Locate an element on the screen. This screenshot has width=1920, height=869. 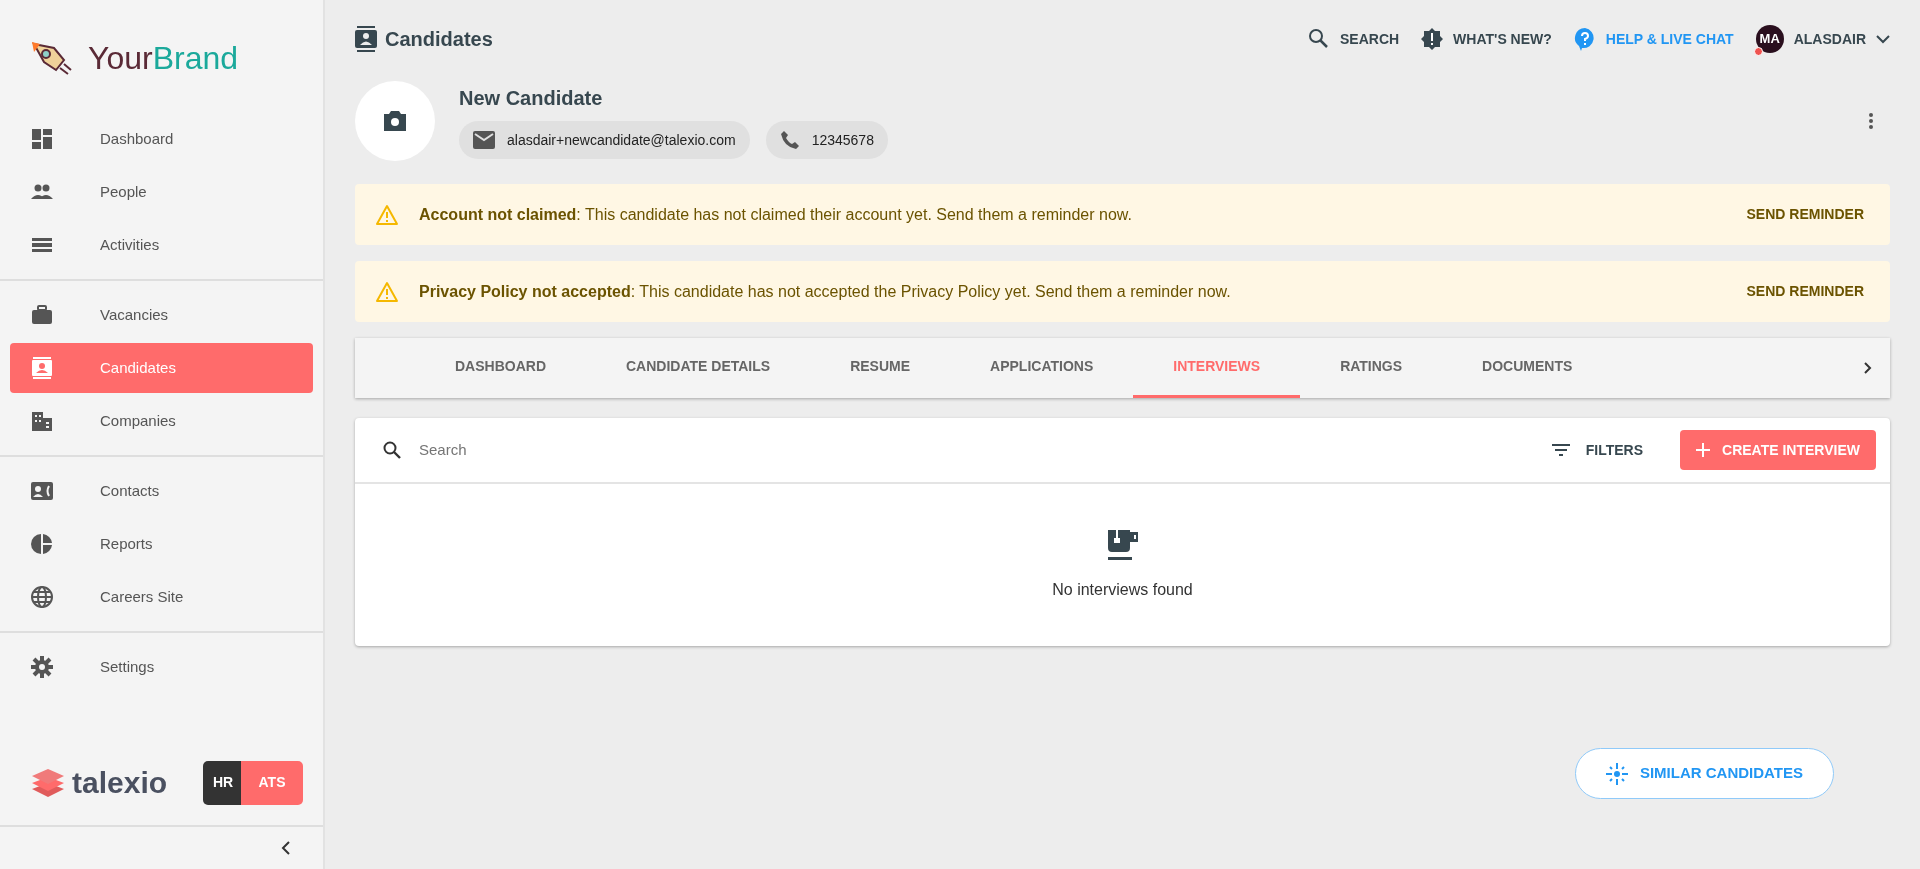
talexio-logo: talexio is located at coordinates (120, 783).